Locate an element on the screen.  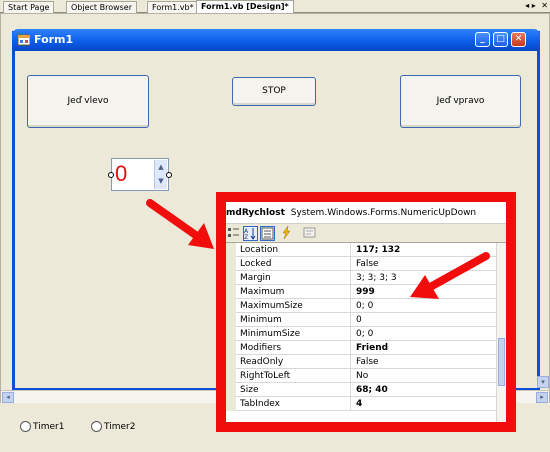
timer1-component: Timer1 is located at coordinates (42, 427).